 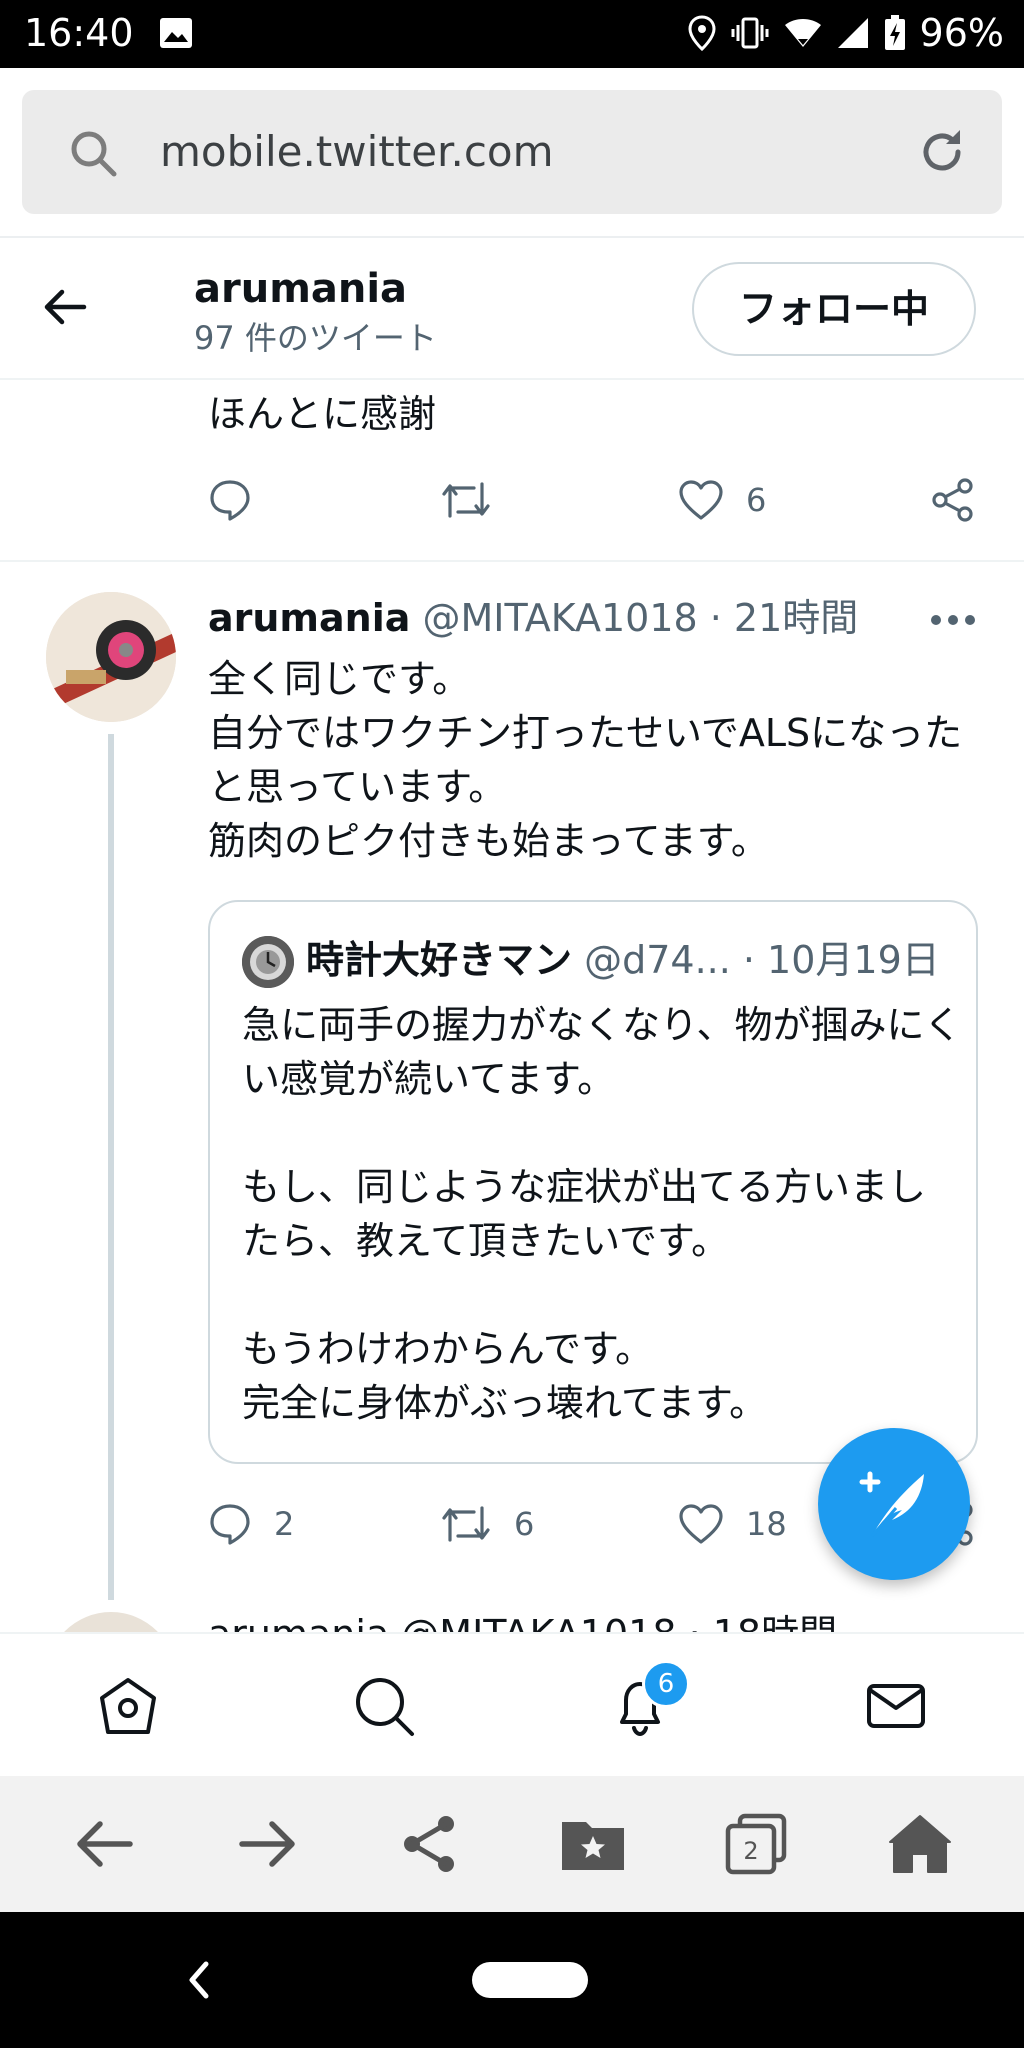 I want to click on share-icon, so click(x=953, y=500).